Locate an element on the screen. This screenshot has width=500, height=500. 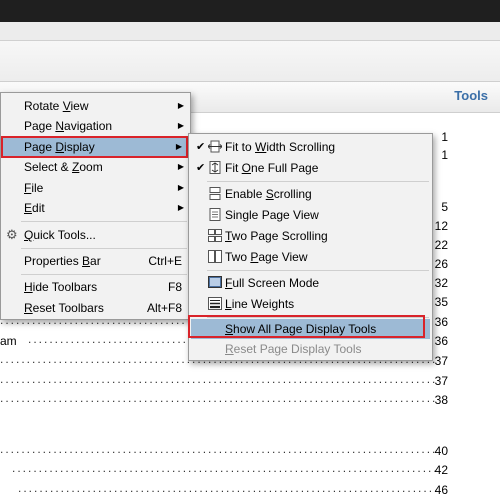
menu-item-label: Two Page View is located at coordinates (266, 257).